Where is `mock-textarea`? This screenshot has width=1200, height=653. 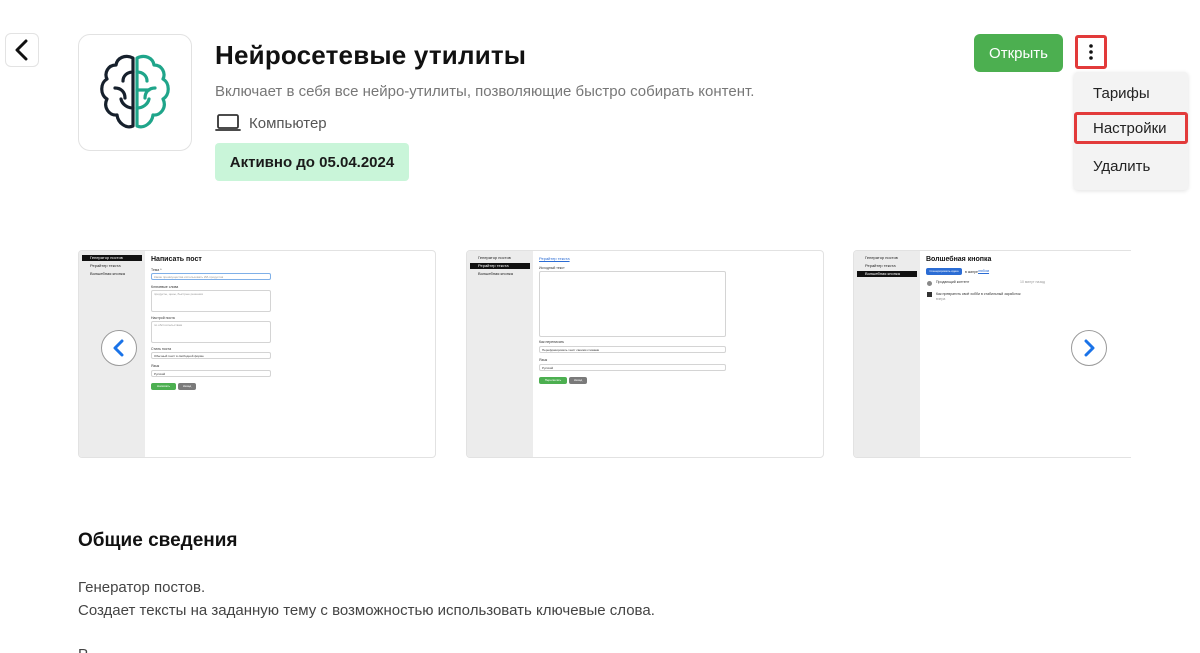 mock-textarea is located at coordinates (632, 304).